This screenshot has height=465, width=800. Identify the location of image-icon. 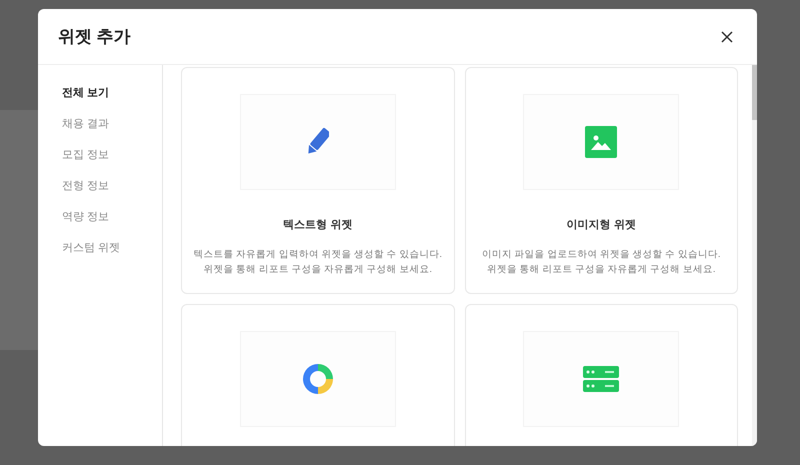
(601, 142).